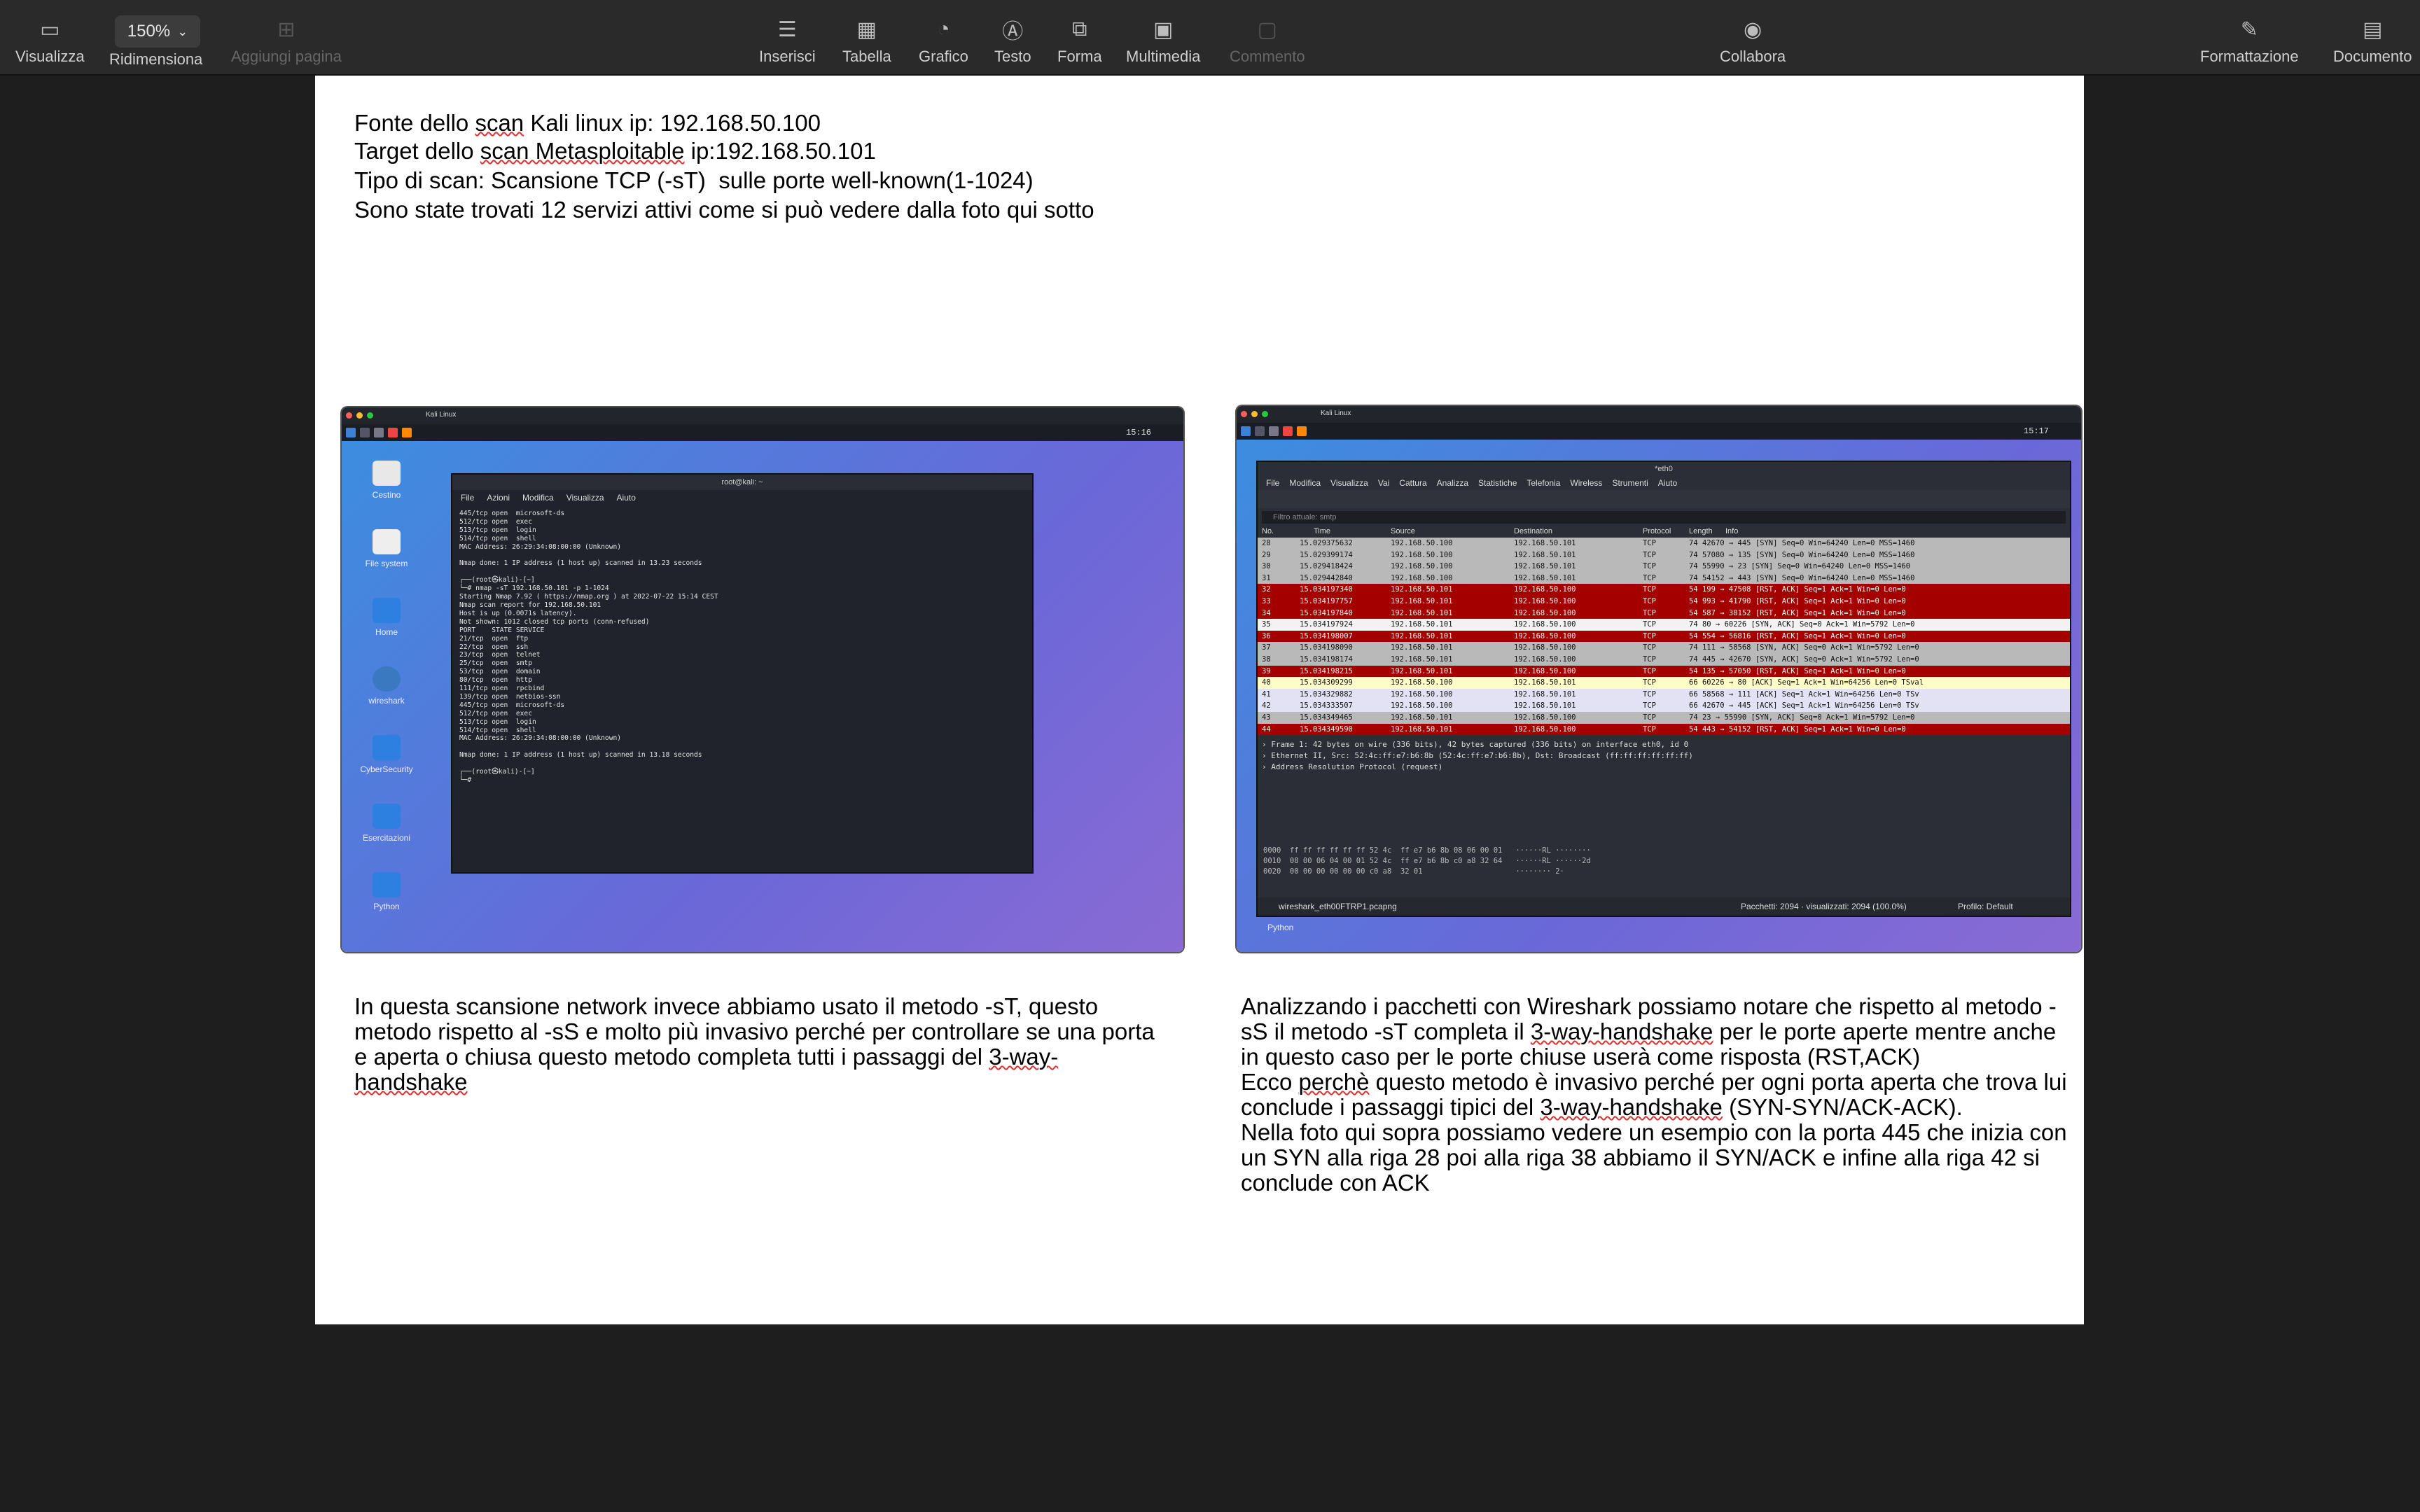 This screenshot has width=2420, height=1512. Describe the element at coordinates (1266, 671) in the screenshot. I see `packet-cell-no: 39` at that location.